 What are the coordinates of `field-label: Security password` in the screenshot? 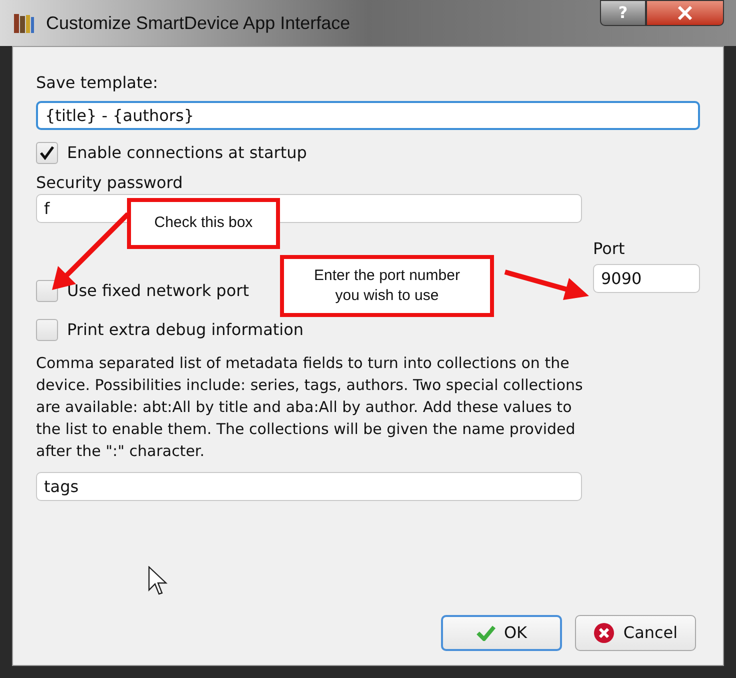 It's located at (110, 182).